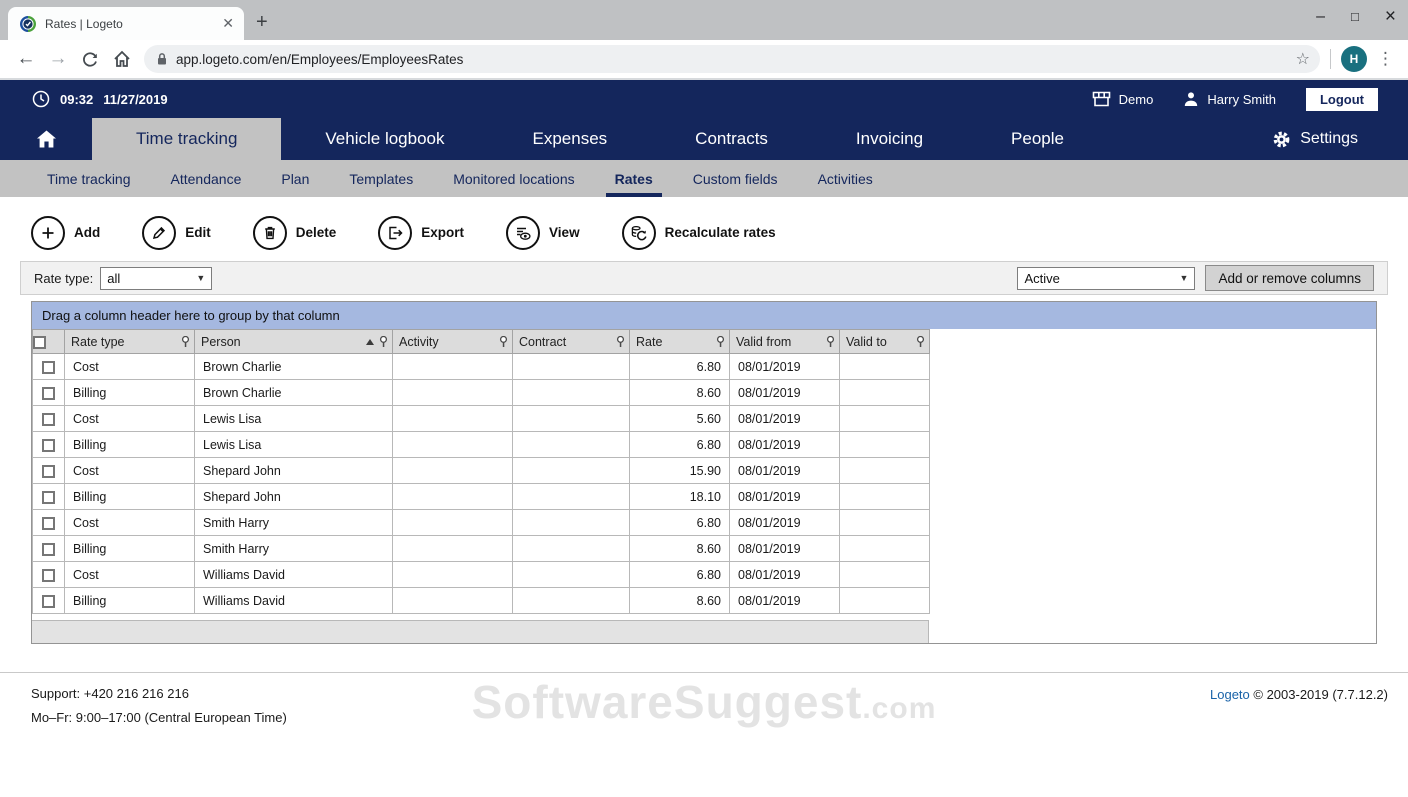 The height and width of the screenshot is (797, 1408). I want to click on copyright: Logeto © 2003-2019 (7.7.12.2), so click(1299, 694).